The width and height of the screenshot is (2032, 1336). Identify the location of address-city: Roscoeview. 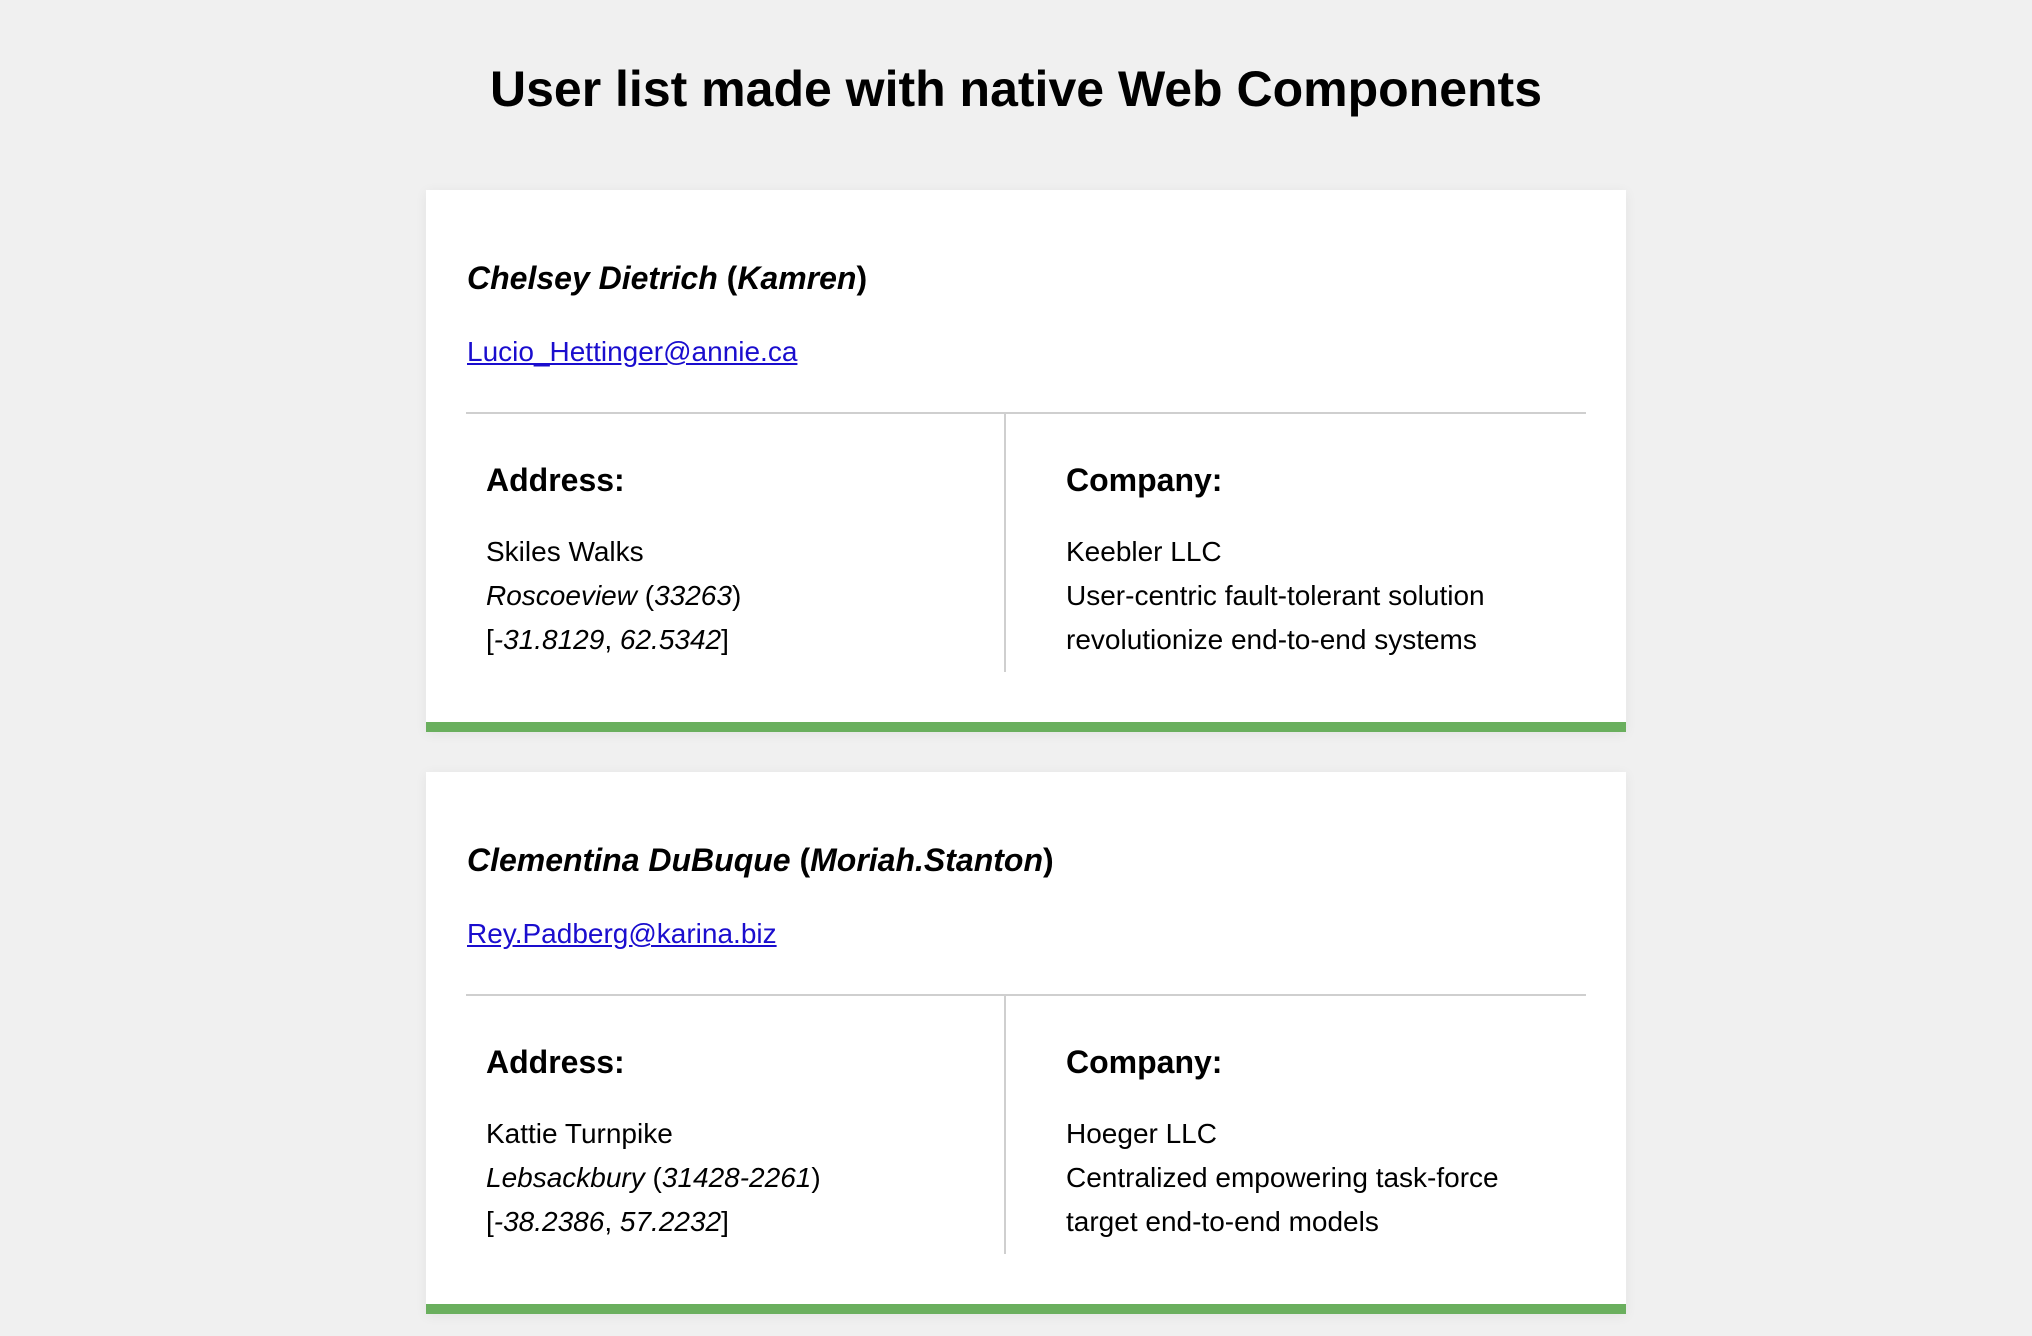
(561, 595).